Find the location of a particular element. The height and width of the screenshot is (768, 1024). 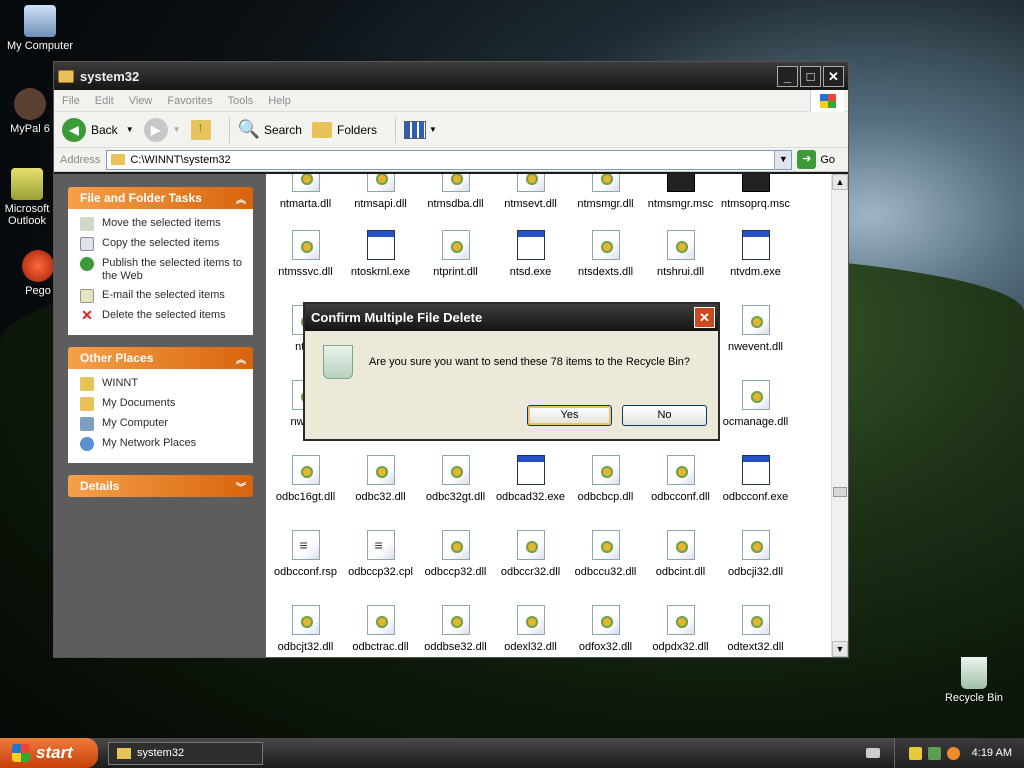

minimize-button: _ is located at coordinates (787, 76).